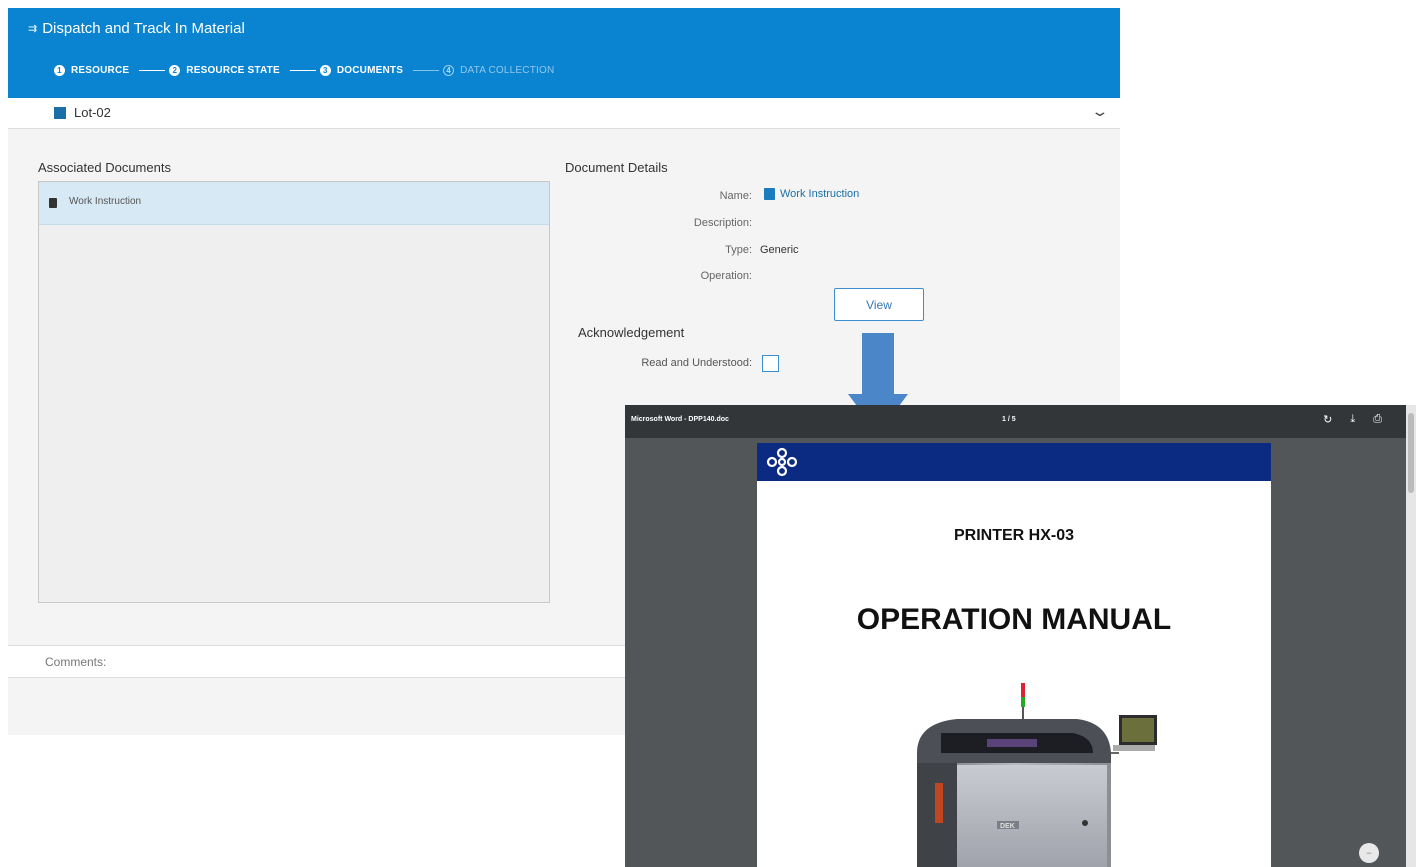 The image size is (1416, 867). I want to click on document-details-title: Document Details, so click(616, 167).